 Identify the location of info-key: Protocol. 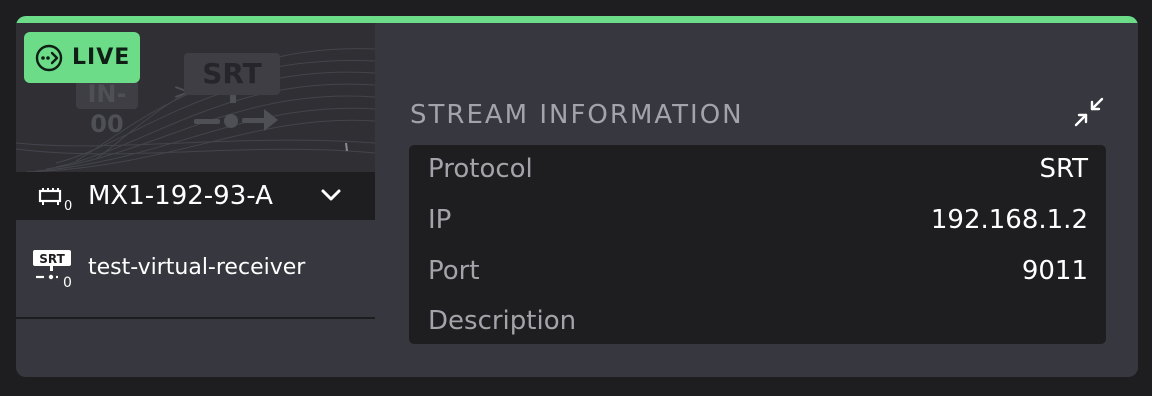
(480, 169).